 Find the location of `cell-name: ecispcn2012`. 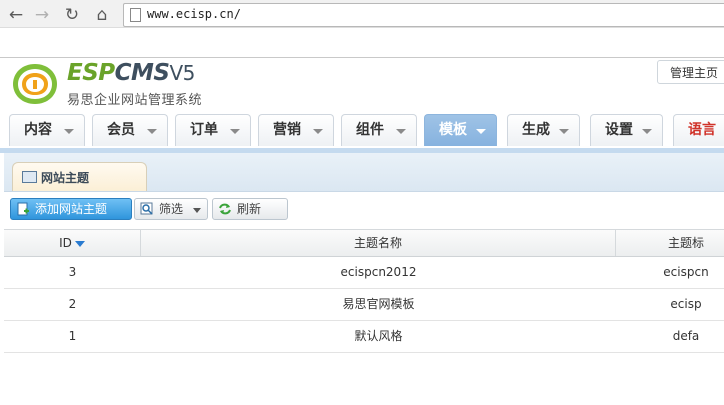

cell-name: ecispcn2012 is located at coordinates (378, 272).